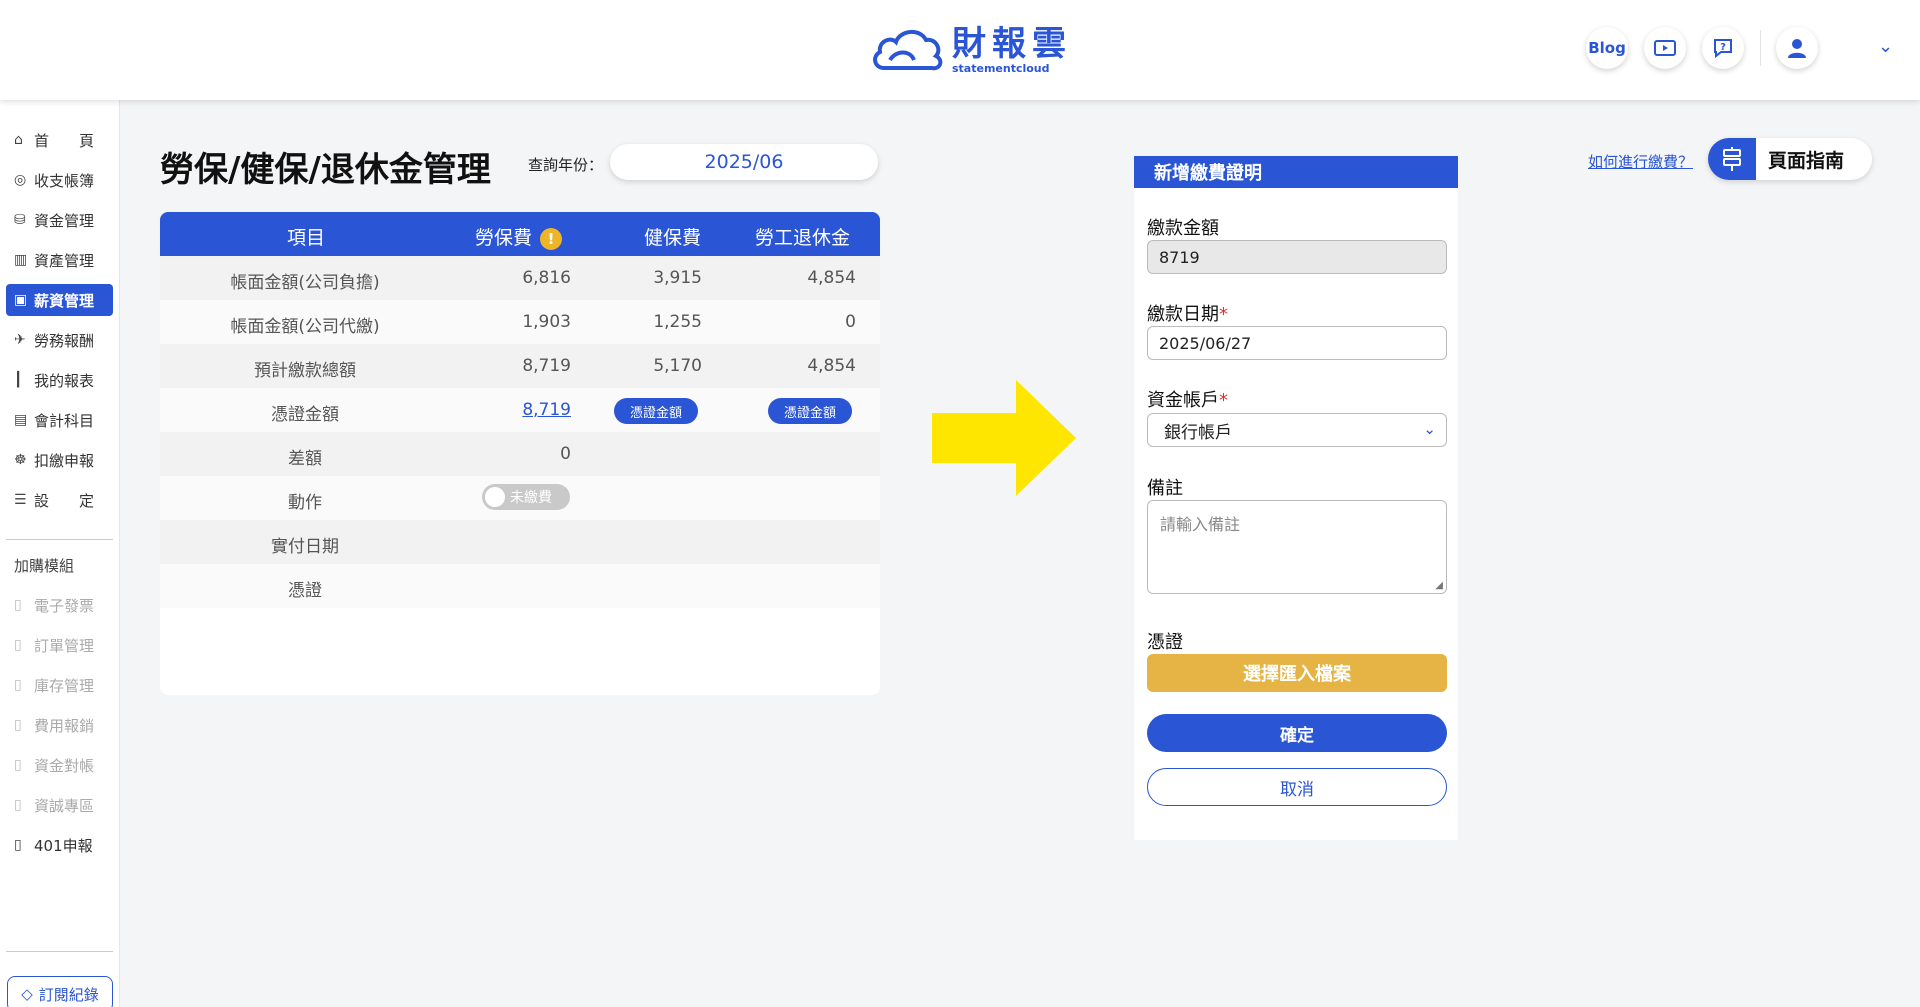 This screenshot has height=1007, width=1920. Describe the element at coordinates (21, 420) in the screenshot. I see `ledger-icon: ▤` at that location.